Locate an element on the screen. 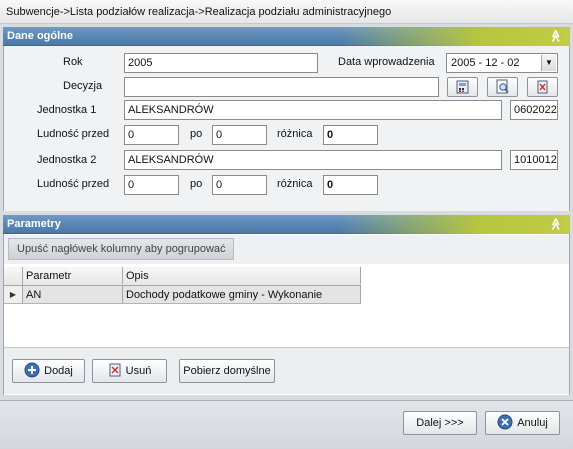 This screenshot has height=449, width=573. jednostka1-code: 0602022 is located at coordinates (534, 110).